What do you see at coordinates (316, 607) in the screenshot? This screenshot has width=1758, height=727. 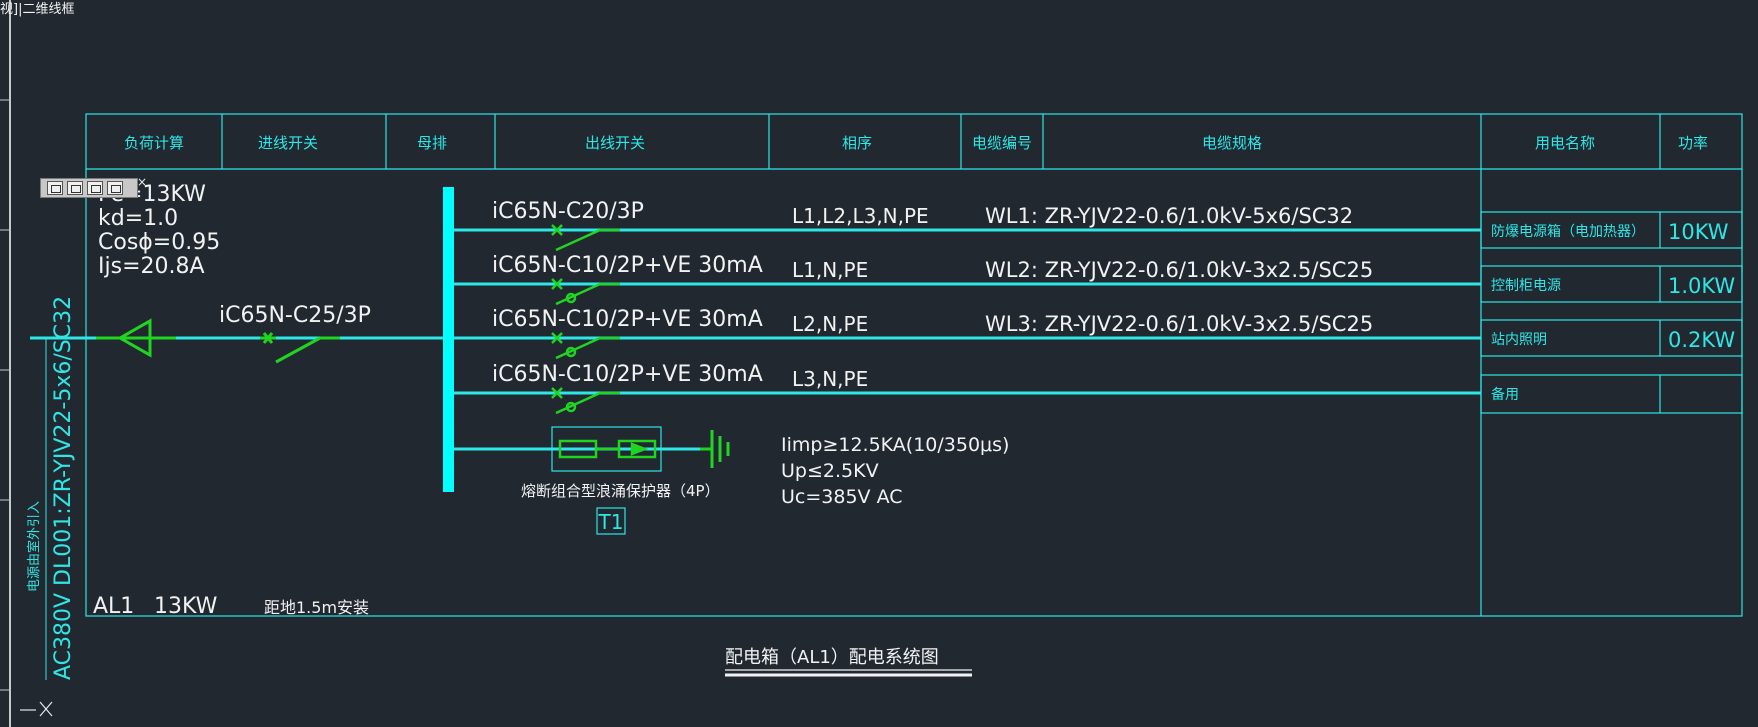 I see `footer-mount-height: 距地1.5m安装` at bounding box center [316, 607].